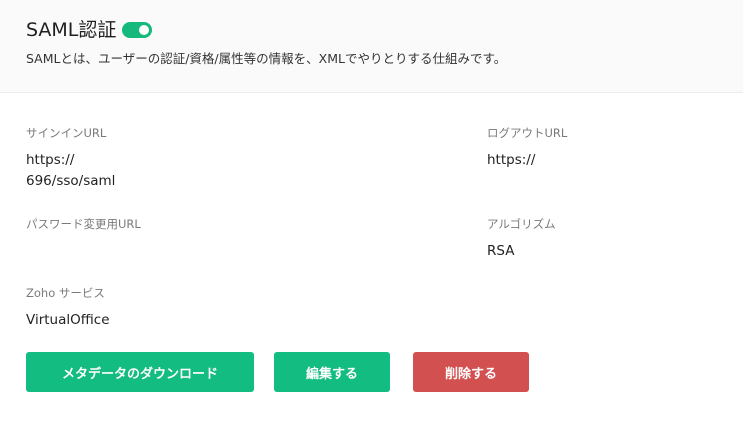 This screenshot has height=422, width=743. Describe the element at coordinates (70, 171) in the screenshot. I see `signin-url-value: https:// 696/sso/saml` at that location.